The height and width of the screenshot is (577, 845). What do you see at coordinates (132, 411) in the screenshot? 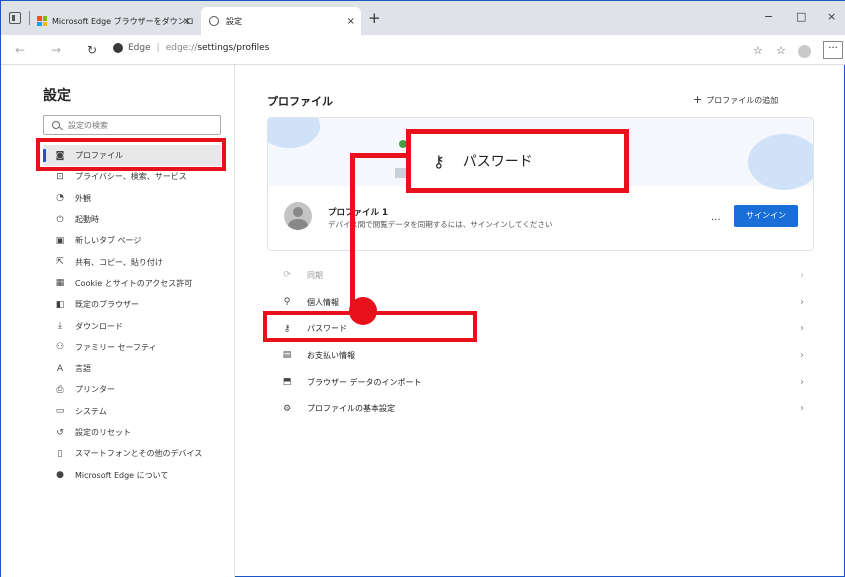
I see `sidebar-item-system: ▭ システム` at bounding box center [132, 411].